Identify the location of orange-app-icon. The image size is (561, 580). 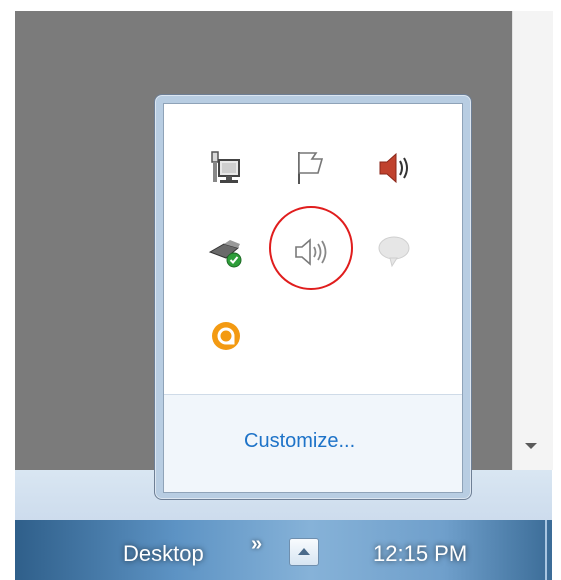
(226, 336).